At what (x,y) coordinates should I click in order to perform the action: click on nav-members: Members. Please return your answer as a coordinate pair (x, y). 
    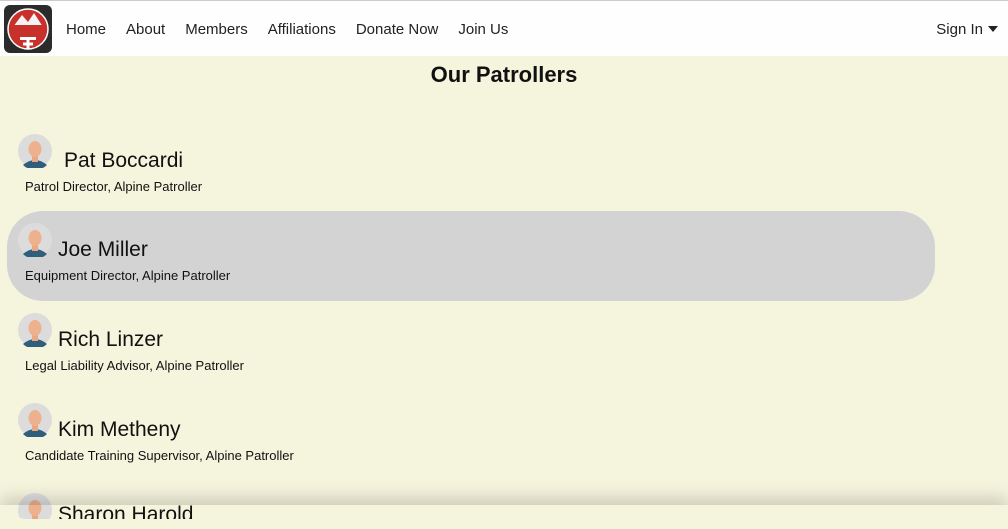
    Looking at the image, I should click on (216, 29).